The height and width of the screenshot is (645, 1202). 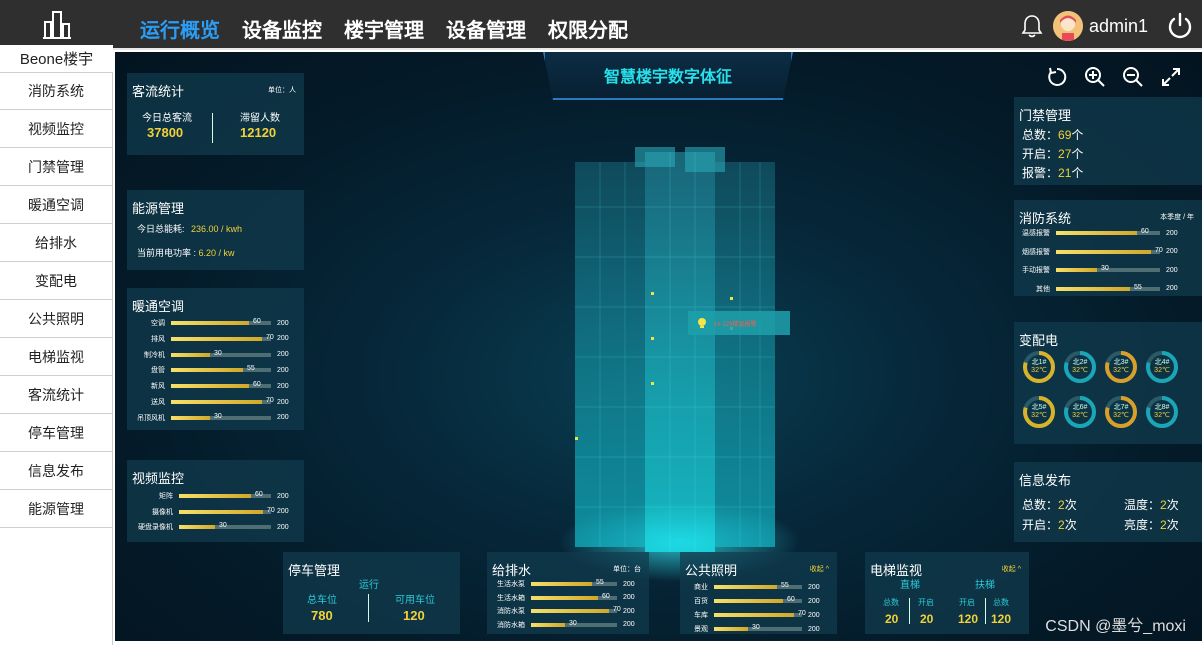 I want to click on gauge-label: 北2# 32℃, so click(x=1080, y=367).